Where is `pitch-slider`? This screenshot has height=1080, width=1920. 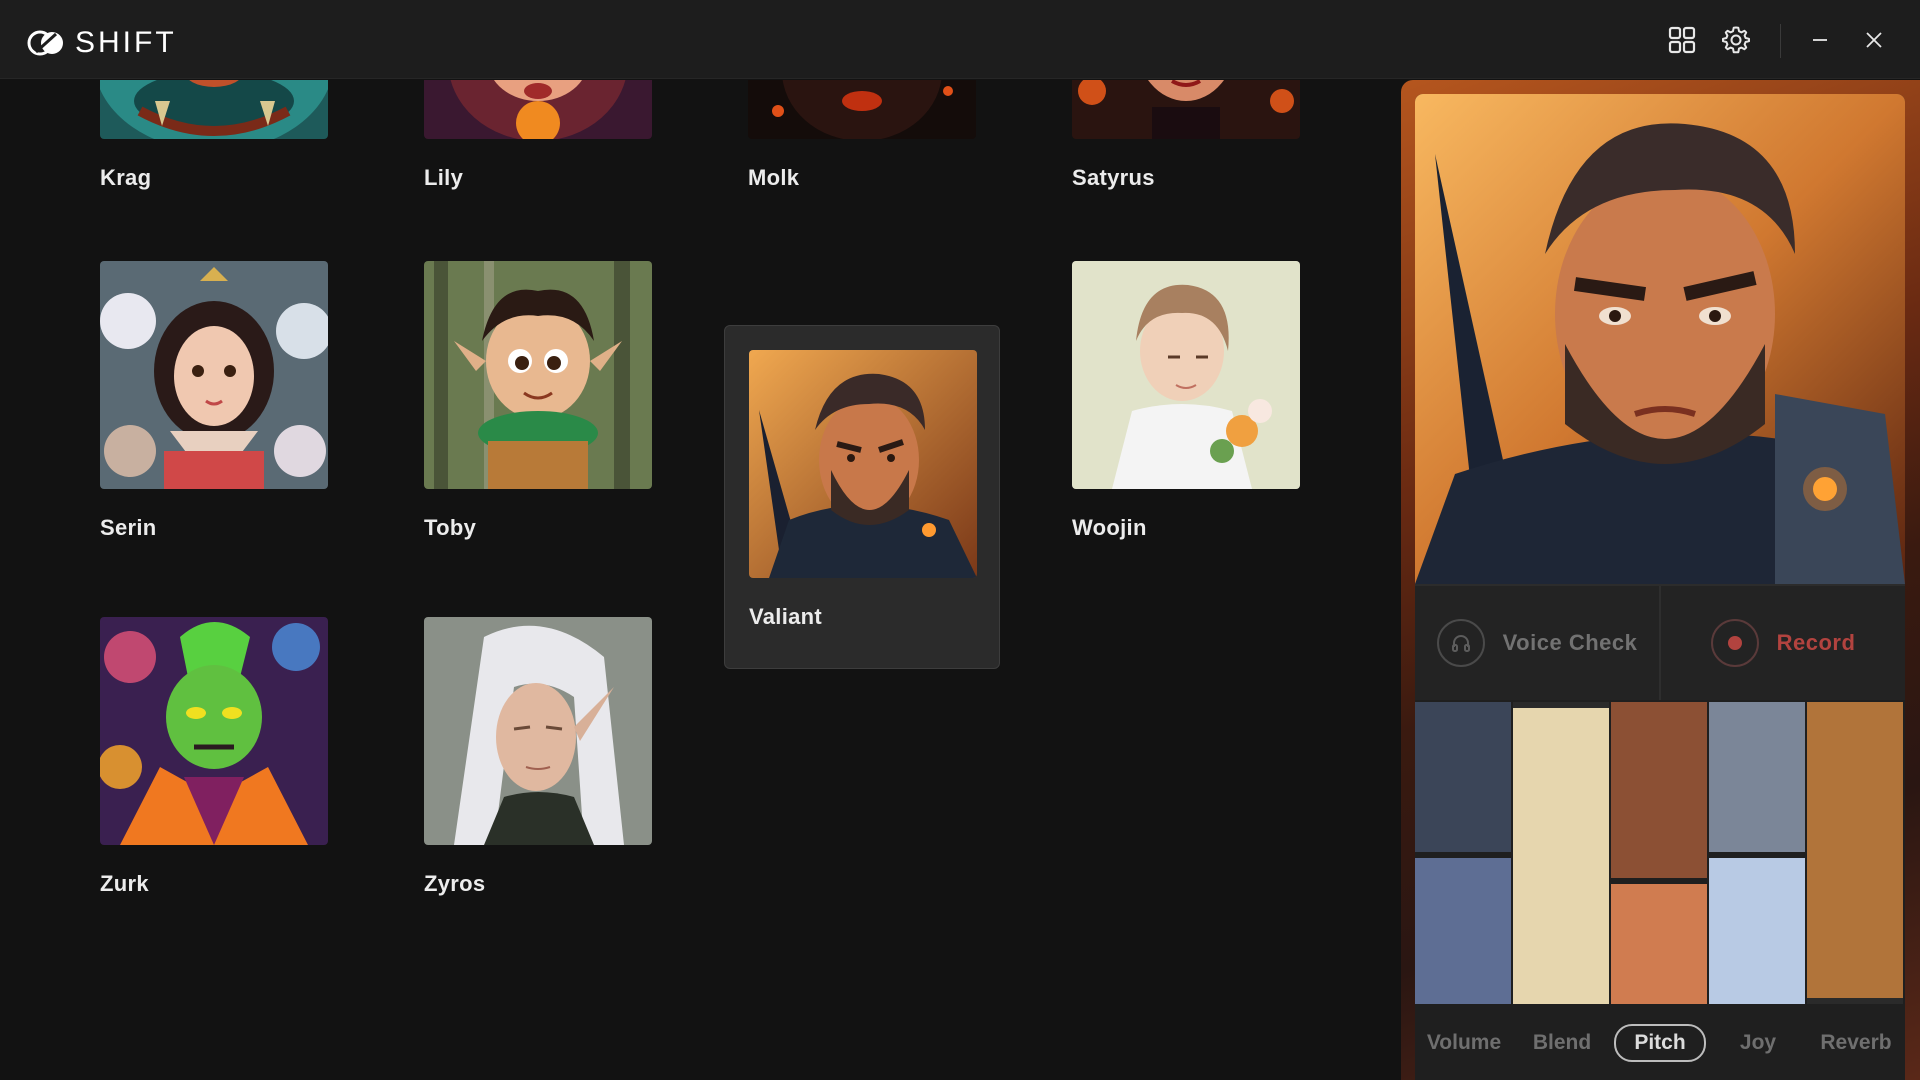 pitch-slider is located at coordinates (1659, 853).